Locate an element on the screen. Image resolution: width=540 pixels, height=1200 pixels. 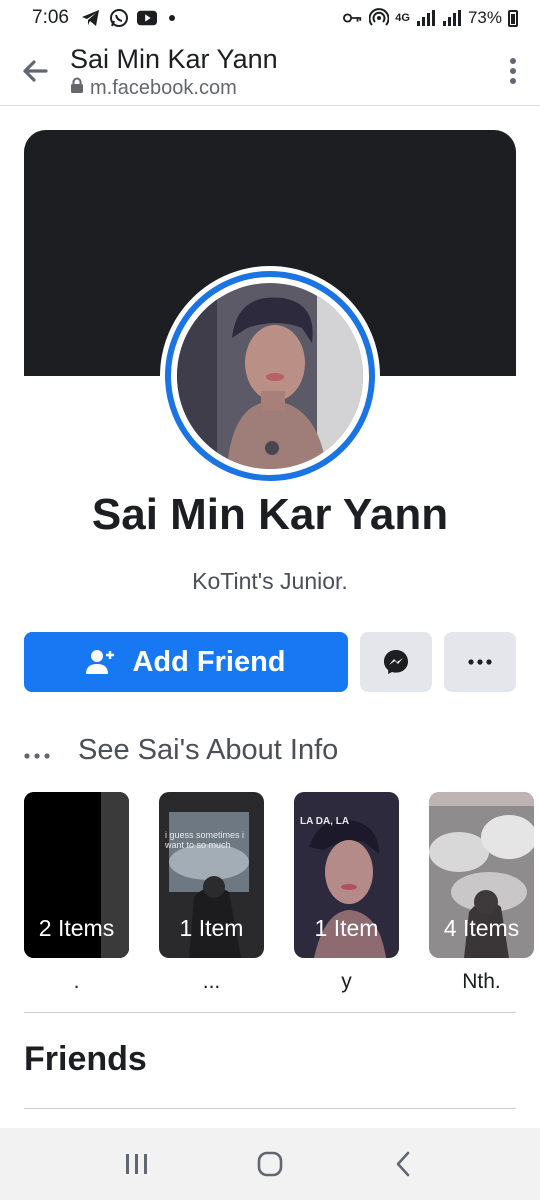
add-friend-button: Add Friend is located at coordinates (186, 662).